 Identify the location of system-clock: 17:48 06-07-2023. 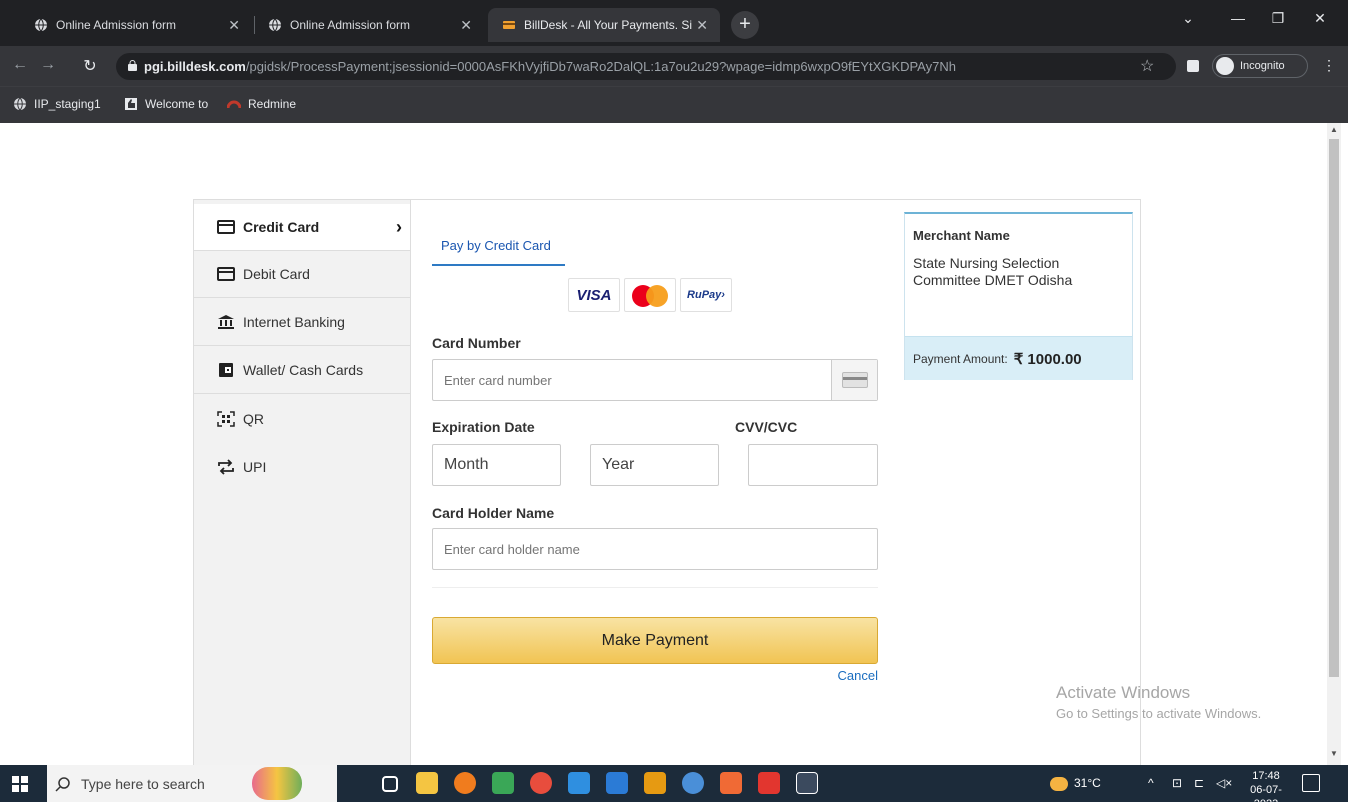
(1266, 785).